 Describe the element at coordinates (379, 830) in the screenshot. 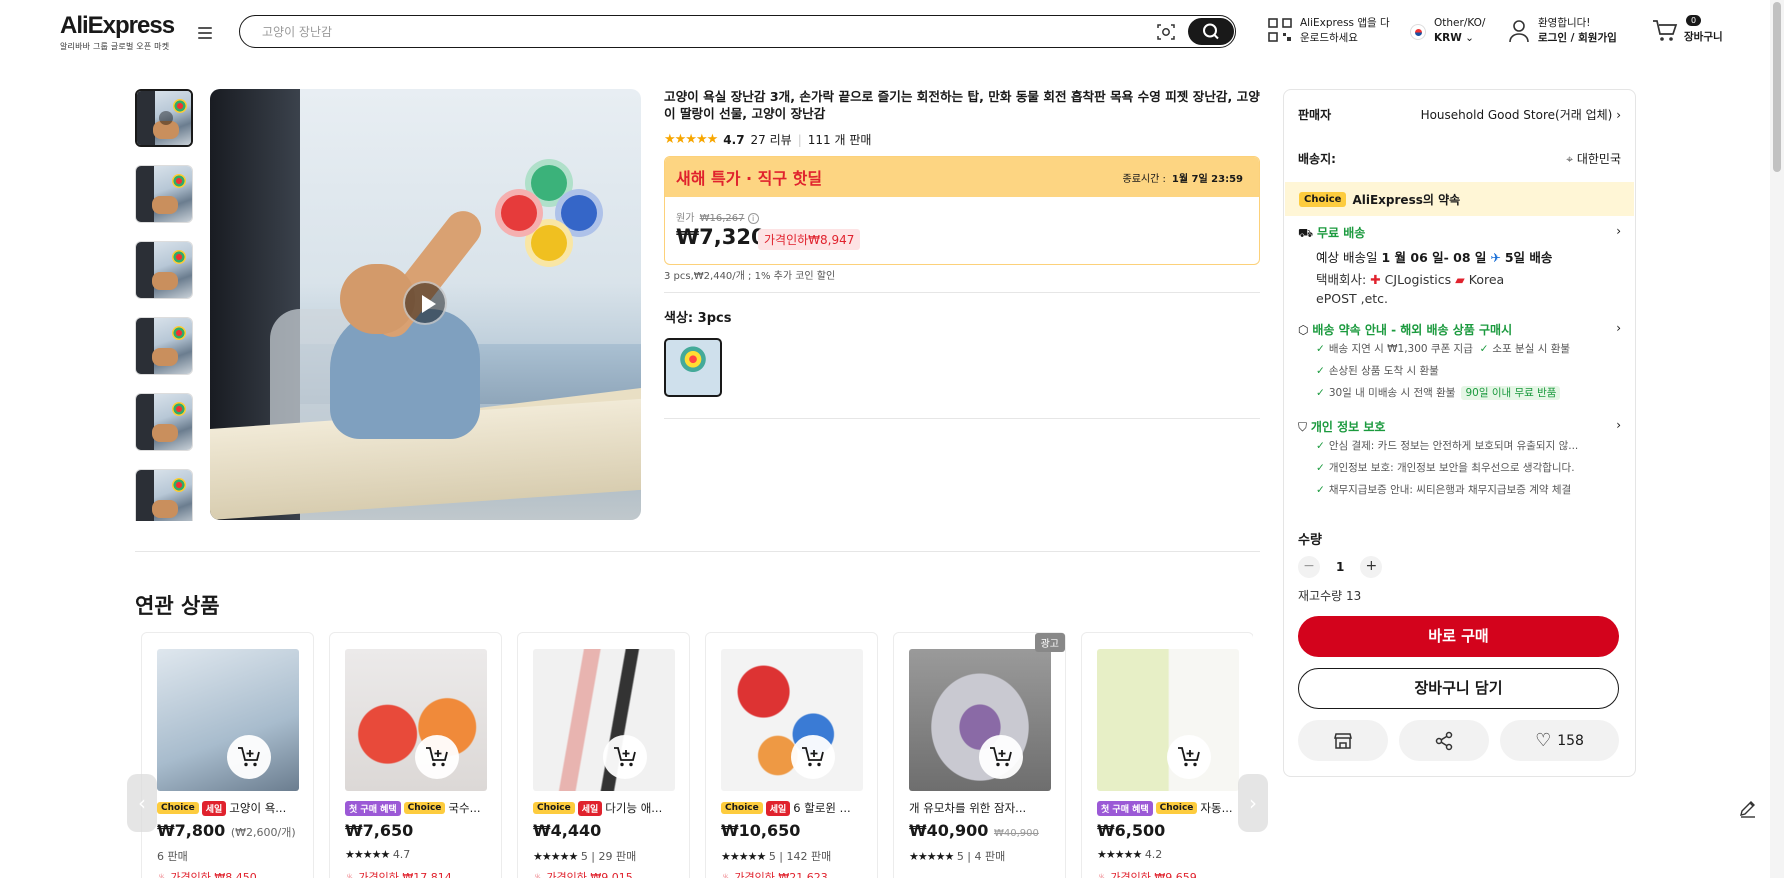

I see `product-price: ₩7,650` at that location.